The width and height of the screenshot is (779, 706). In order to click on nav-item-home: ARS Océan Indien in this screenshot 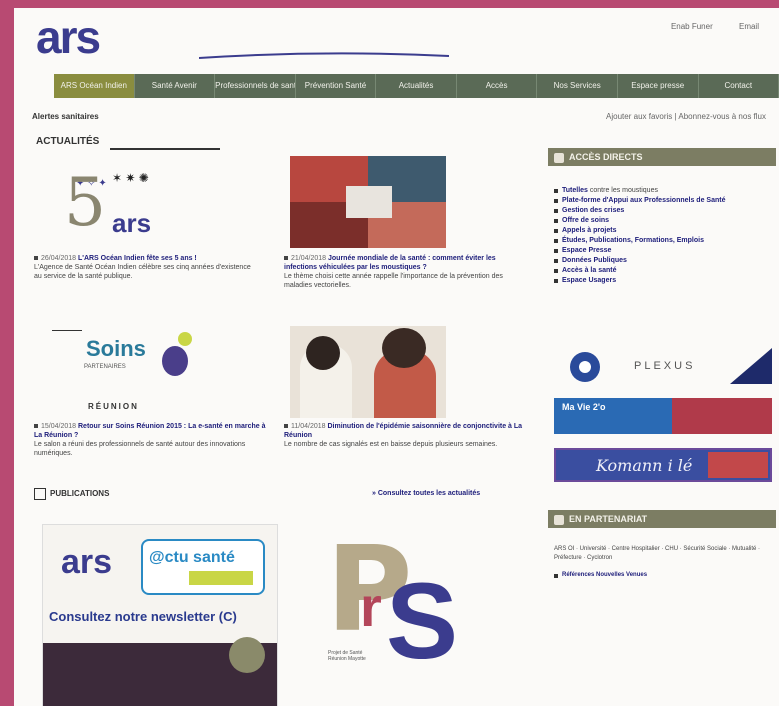, I will do `click(94, 86)`.